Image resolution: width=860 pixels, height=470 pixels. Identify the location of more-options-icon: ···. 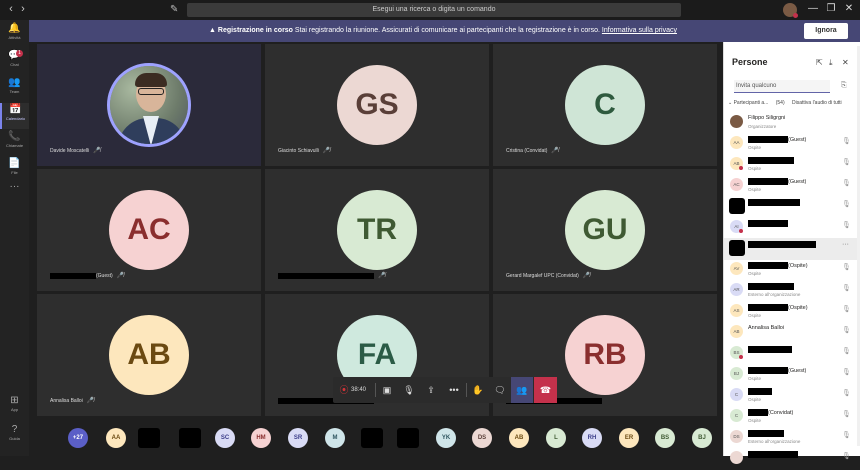
(845, 244).